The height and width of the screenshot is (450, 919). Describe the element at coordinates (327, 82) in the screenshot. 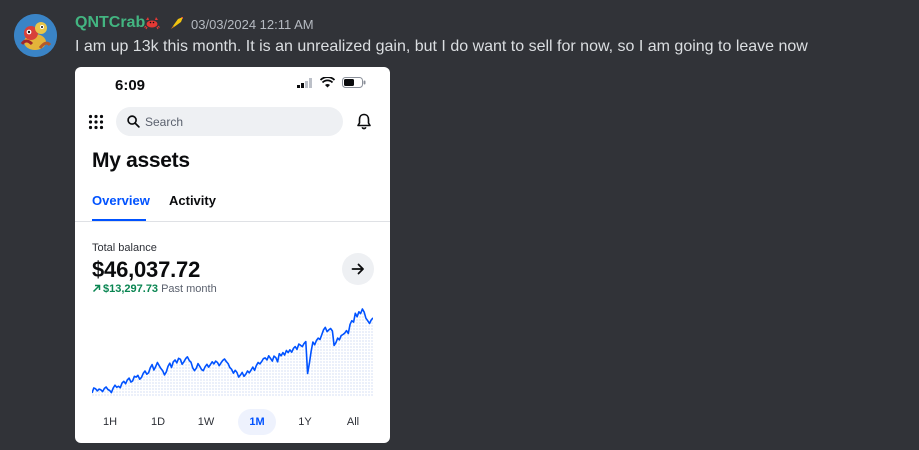

I see `wifi-icon` at that location.